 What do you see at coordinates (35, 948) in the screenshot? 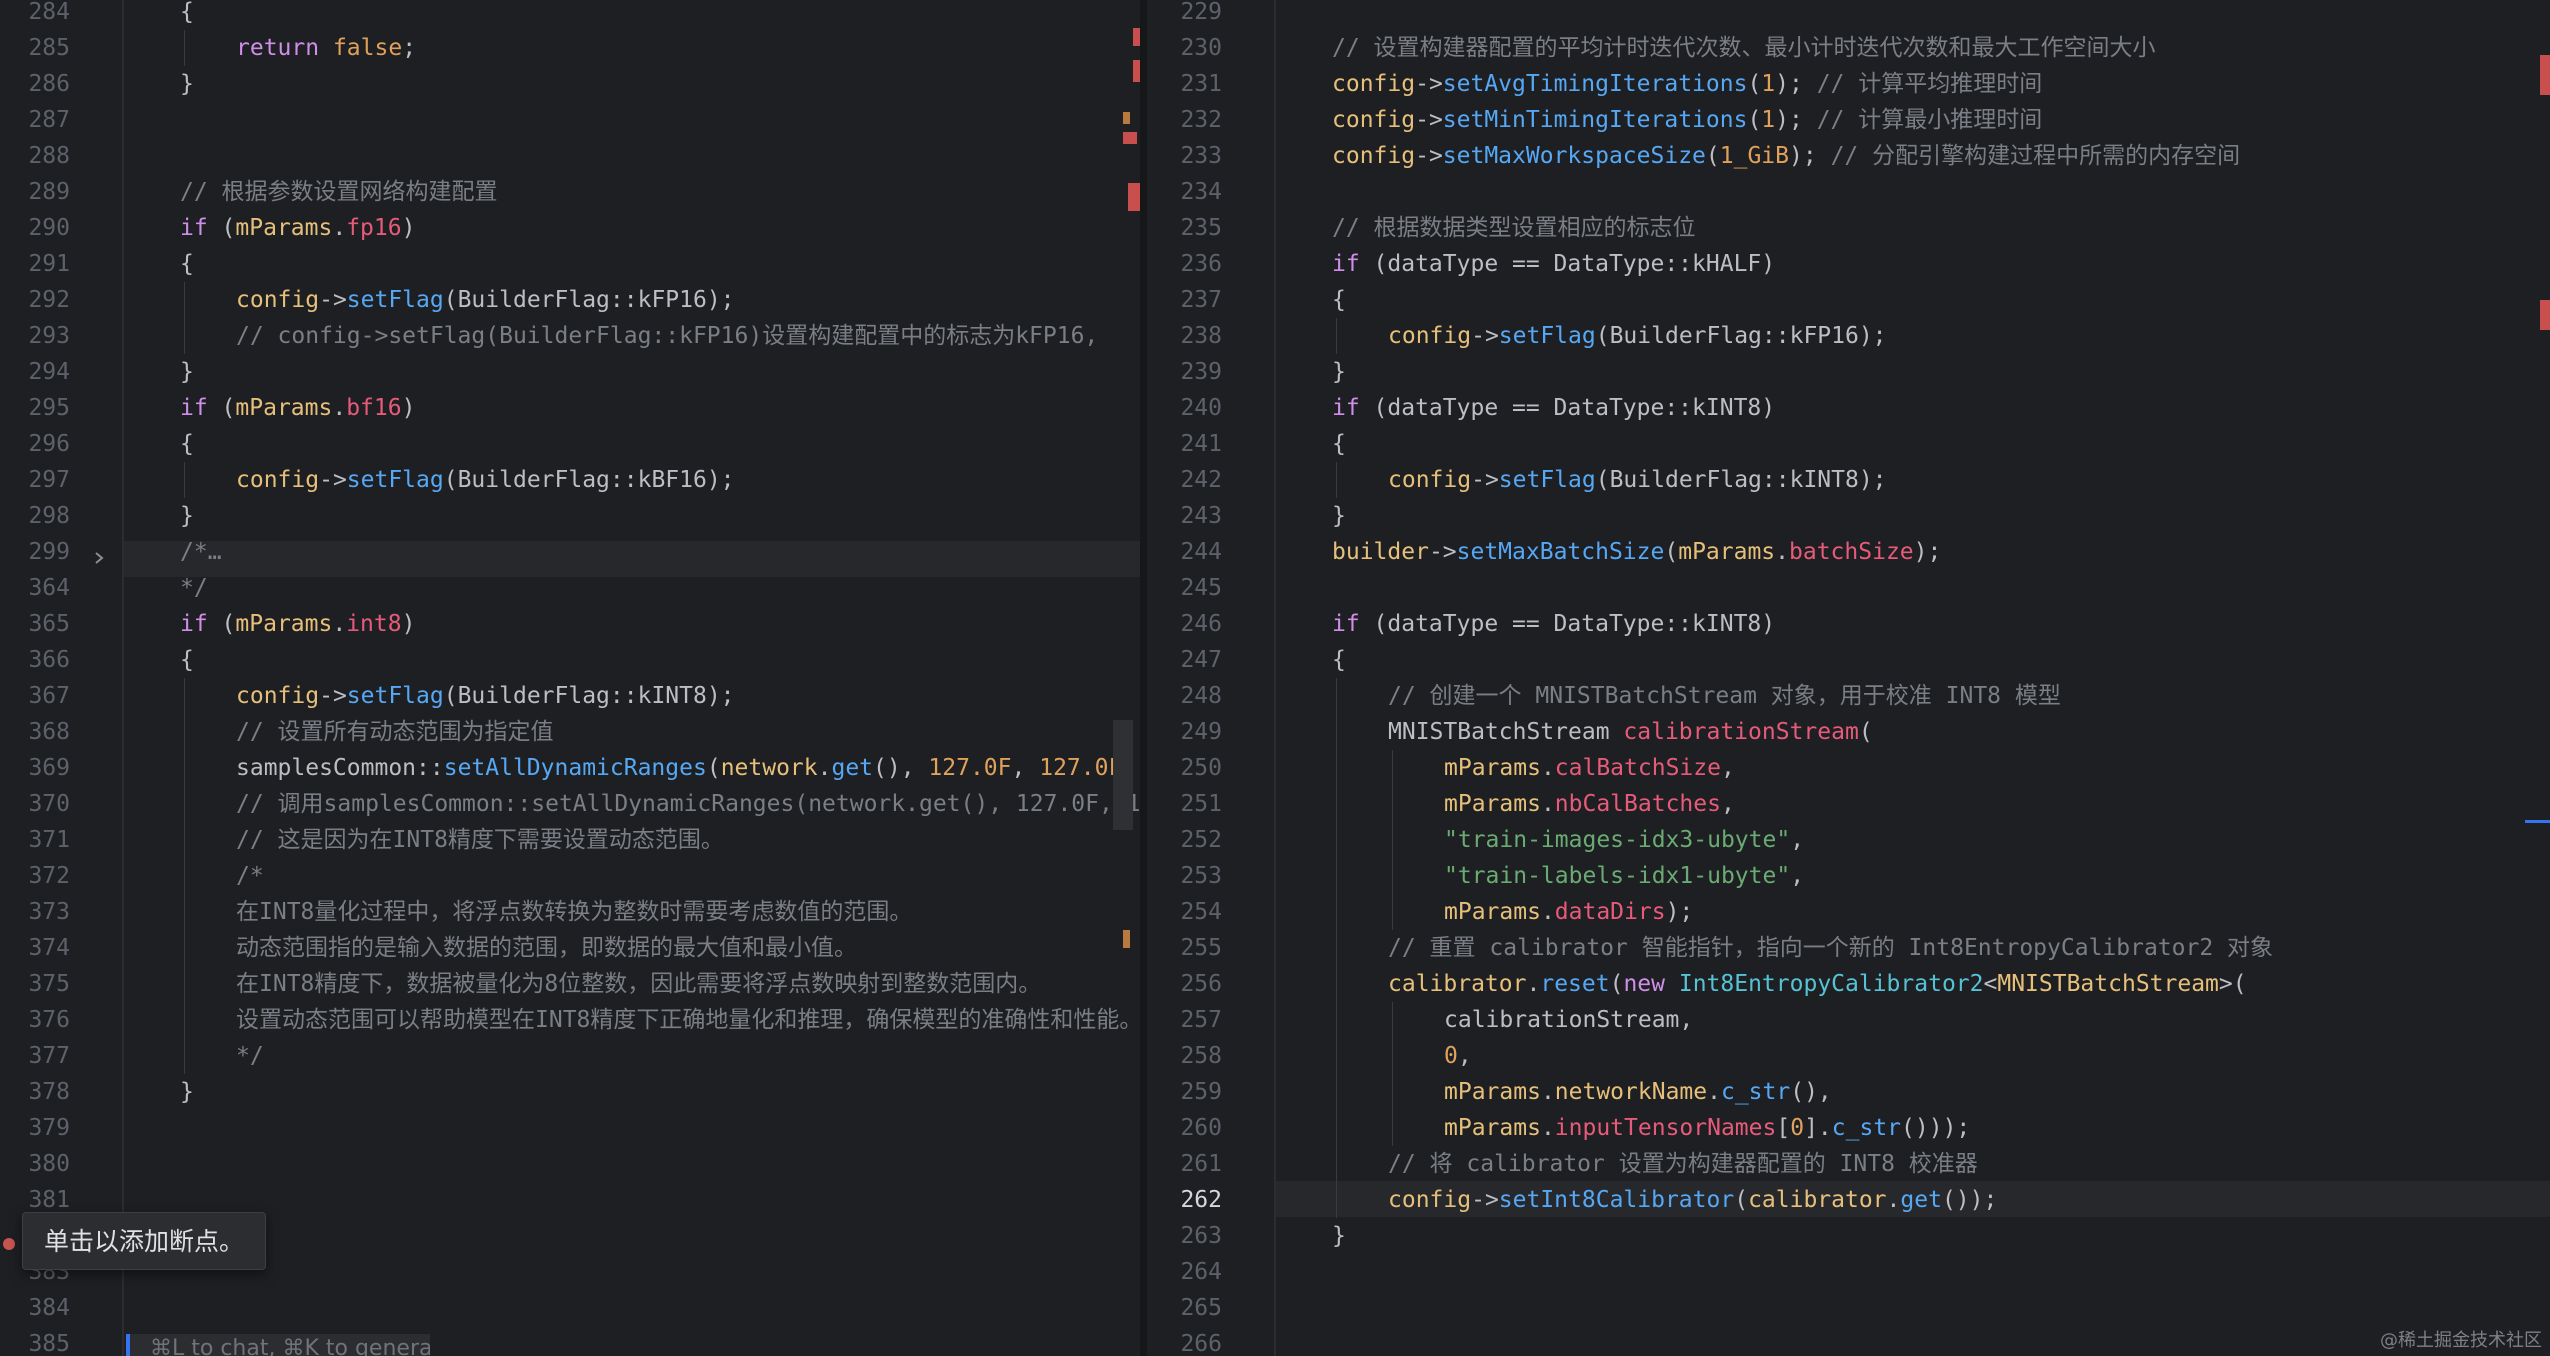
I see `line-number: 374` at bounding box center [35, 948].